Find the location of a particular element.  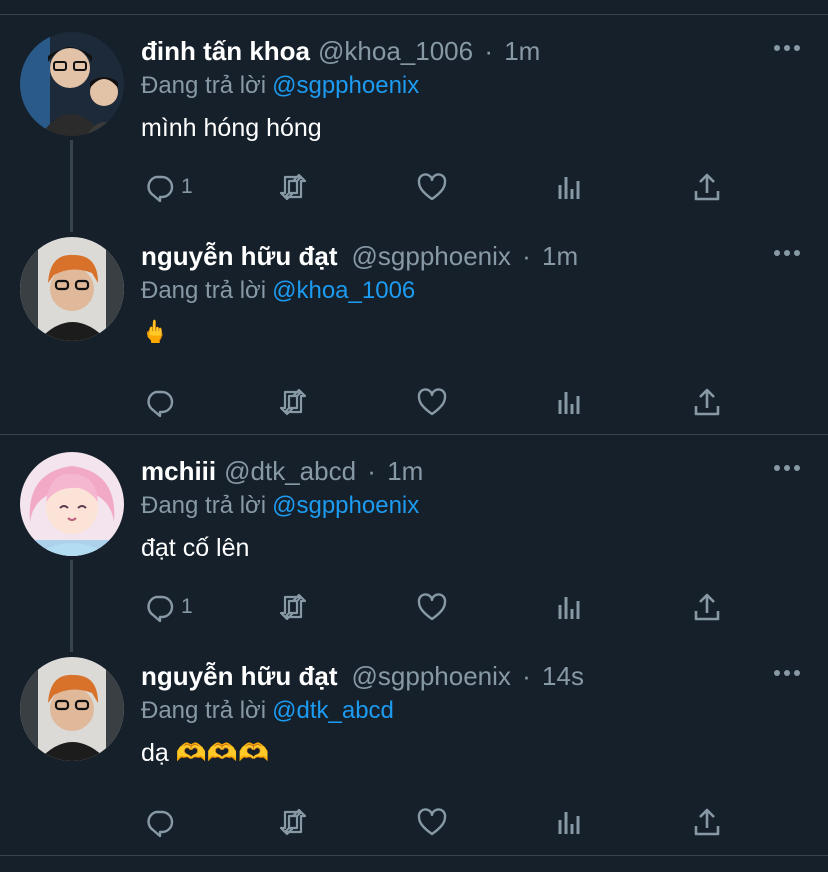

tweet-text: mình hóng hóng is located at coordinates (231, 128).